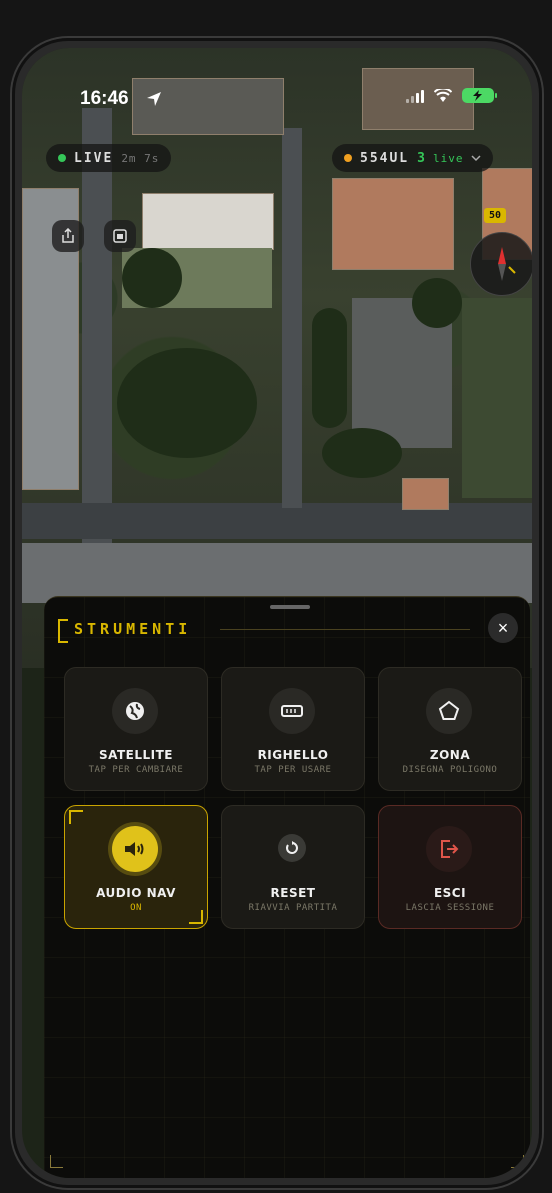  I want to click on tool-label: ZONA, so click(450, 755).